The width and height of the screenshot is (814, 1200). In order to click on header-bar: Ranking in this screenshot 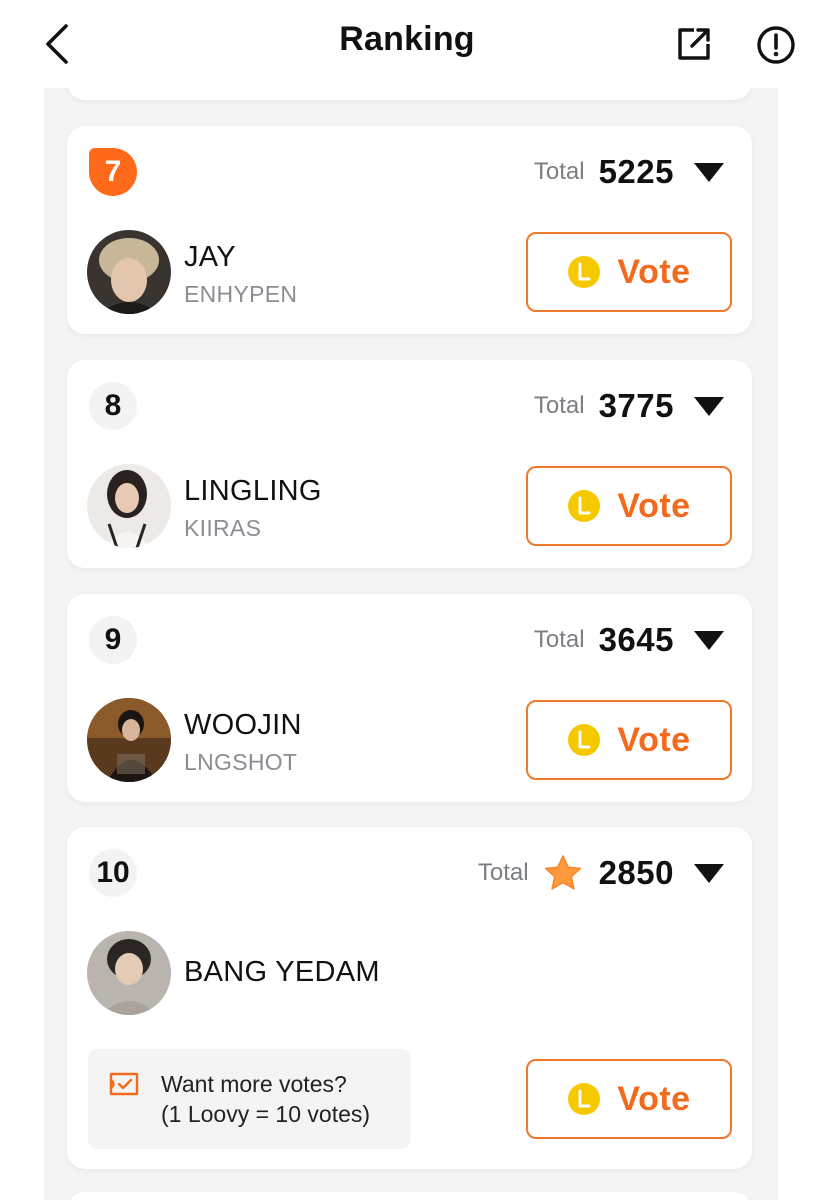, I will do `click(407, 44)`.